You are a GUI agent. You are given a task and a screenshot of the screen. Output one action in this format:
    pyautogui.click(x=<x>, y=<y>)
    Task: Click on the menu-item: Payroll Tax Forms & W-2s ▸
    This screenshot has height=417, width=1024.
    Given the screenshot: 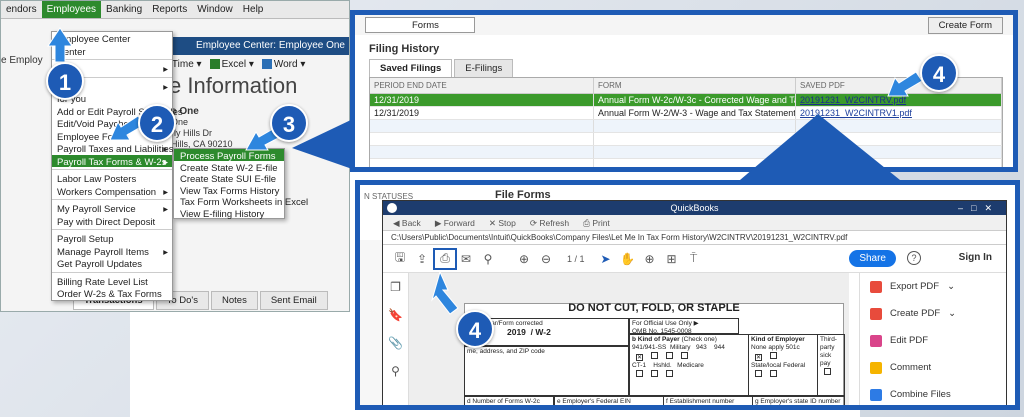 What is the action you would take?
    pyautogui.click(x=112, y=161)
    